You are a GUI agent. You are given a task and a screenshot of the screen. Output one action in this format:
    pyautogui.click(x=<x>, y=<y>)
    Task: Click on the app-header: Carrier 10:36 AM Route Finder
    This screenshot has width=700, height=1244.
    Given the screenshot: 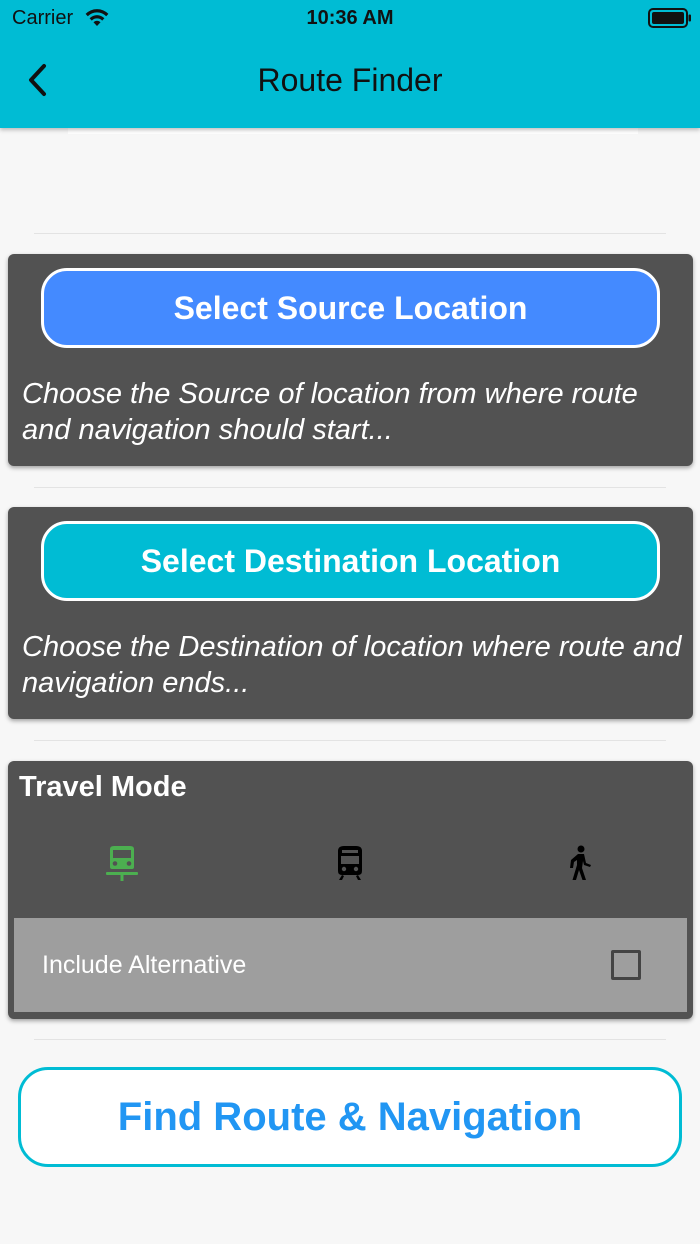 What is the action you would take?
    pyautogui.click(x=350, y=64)
    